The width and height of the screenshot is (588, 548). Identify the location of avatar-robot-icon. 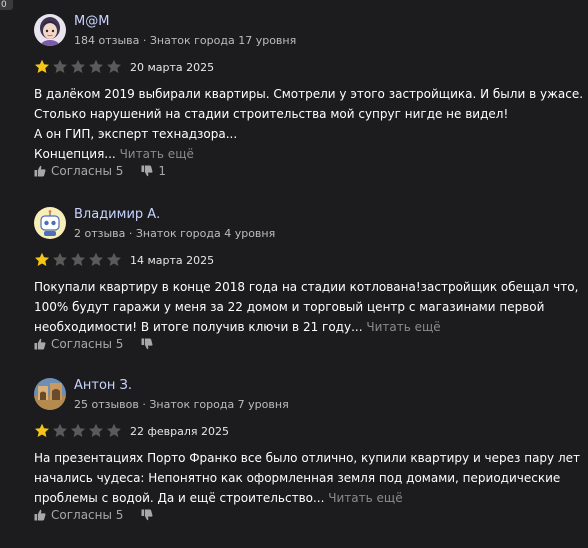
(50, 223).